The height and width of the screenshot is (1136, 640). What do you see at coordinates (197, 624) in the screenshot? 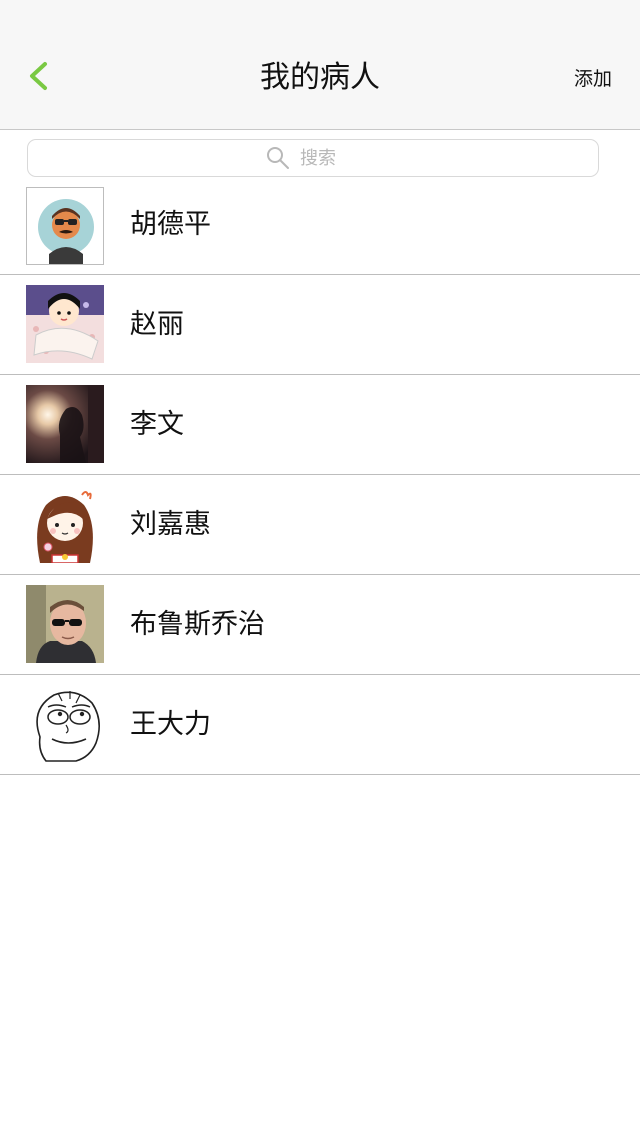
I see `patient-name: 布鲁斯乔治` at bounding box center [197, 624].